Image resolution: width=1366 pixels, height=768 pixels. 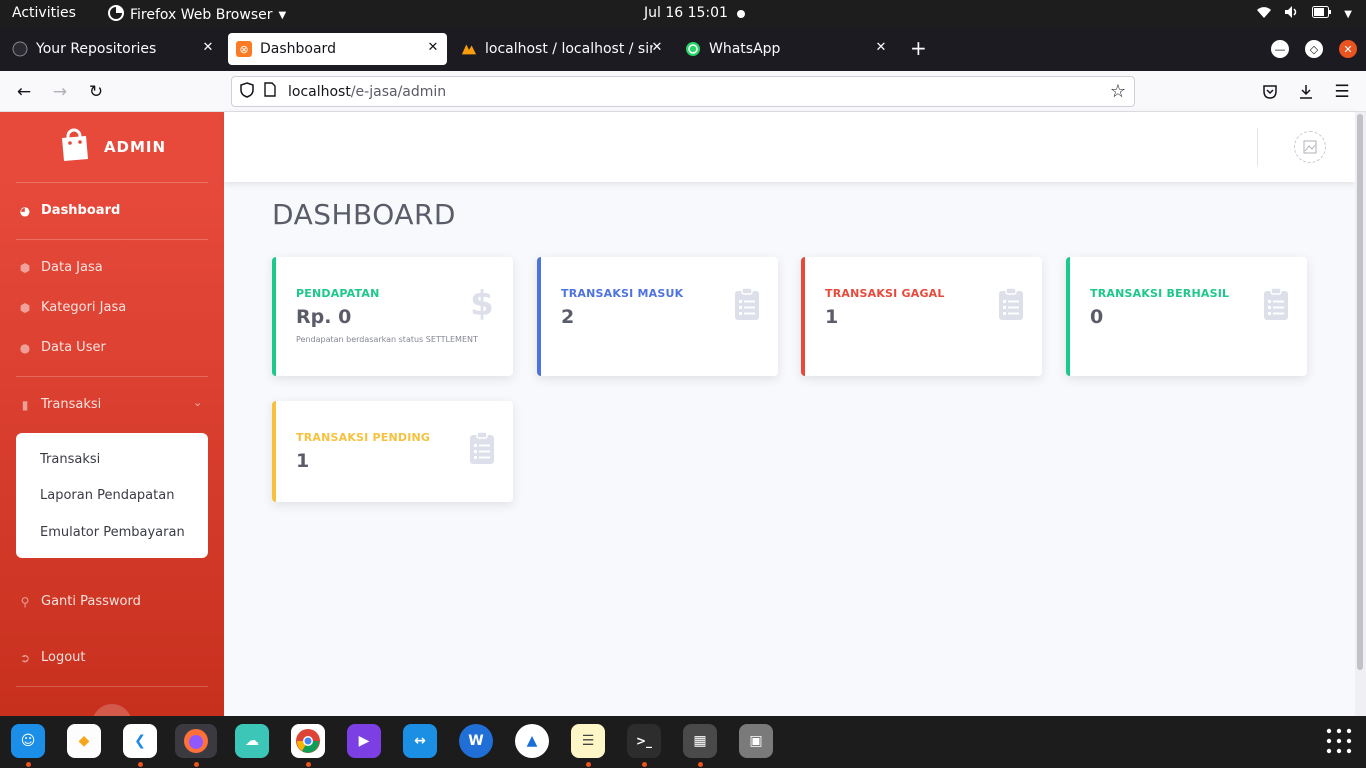 I want to click on star-bookmark-icon: ☆, so click(x=1118, y=91).